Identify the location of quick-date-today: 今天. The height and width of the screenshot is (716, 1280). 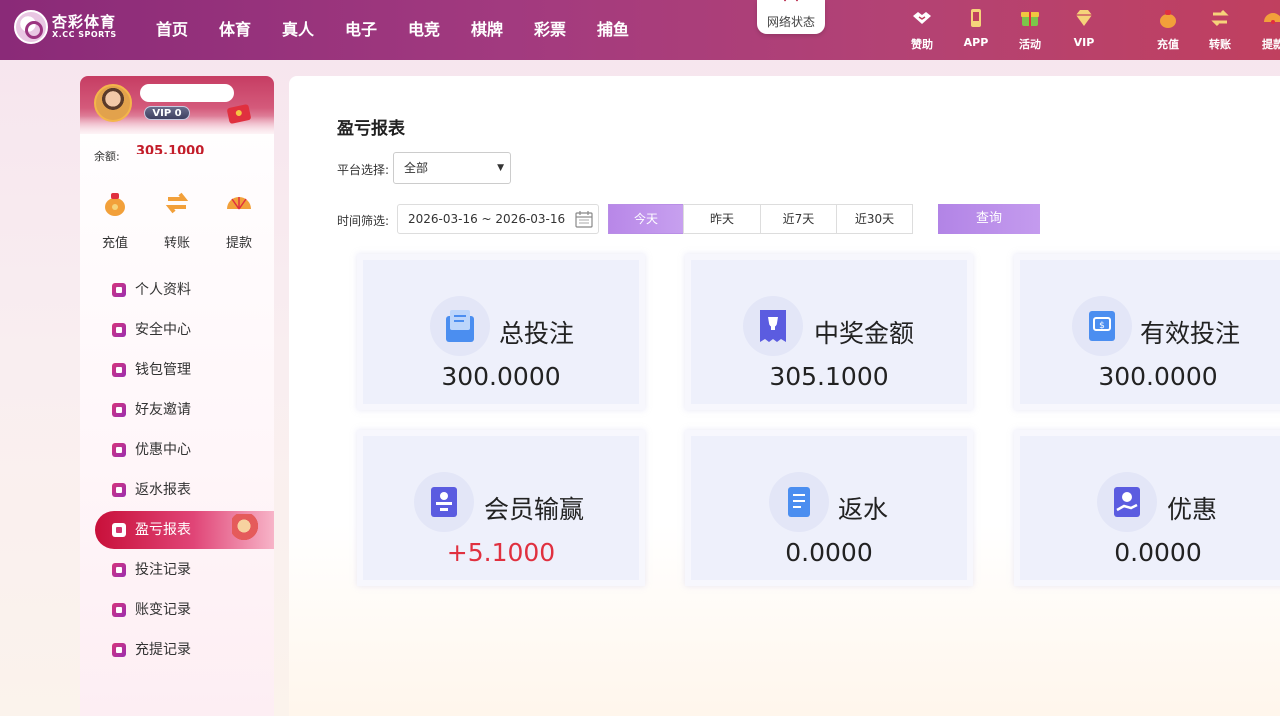
(646, 219).